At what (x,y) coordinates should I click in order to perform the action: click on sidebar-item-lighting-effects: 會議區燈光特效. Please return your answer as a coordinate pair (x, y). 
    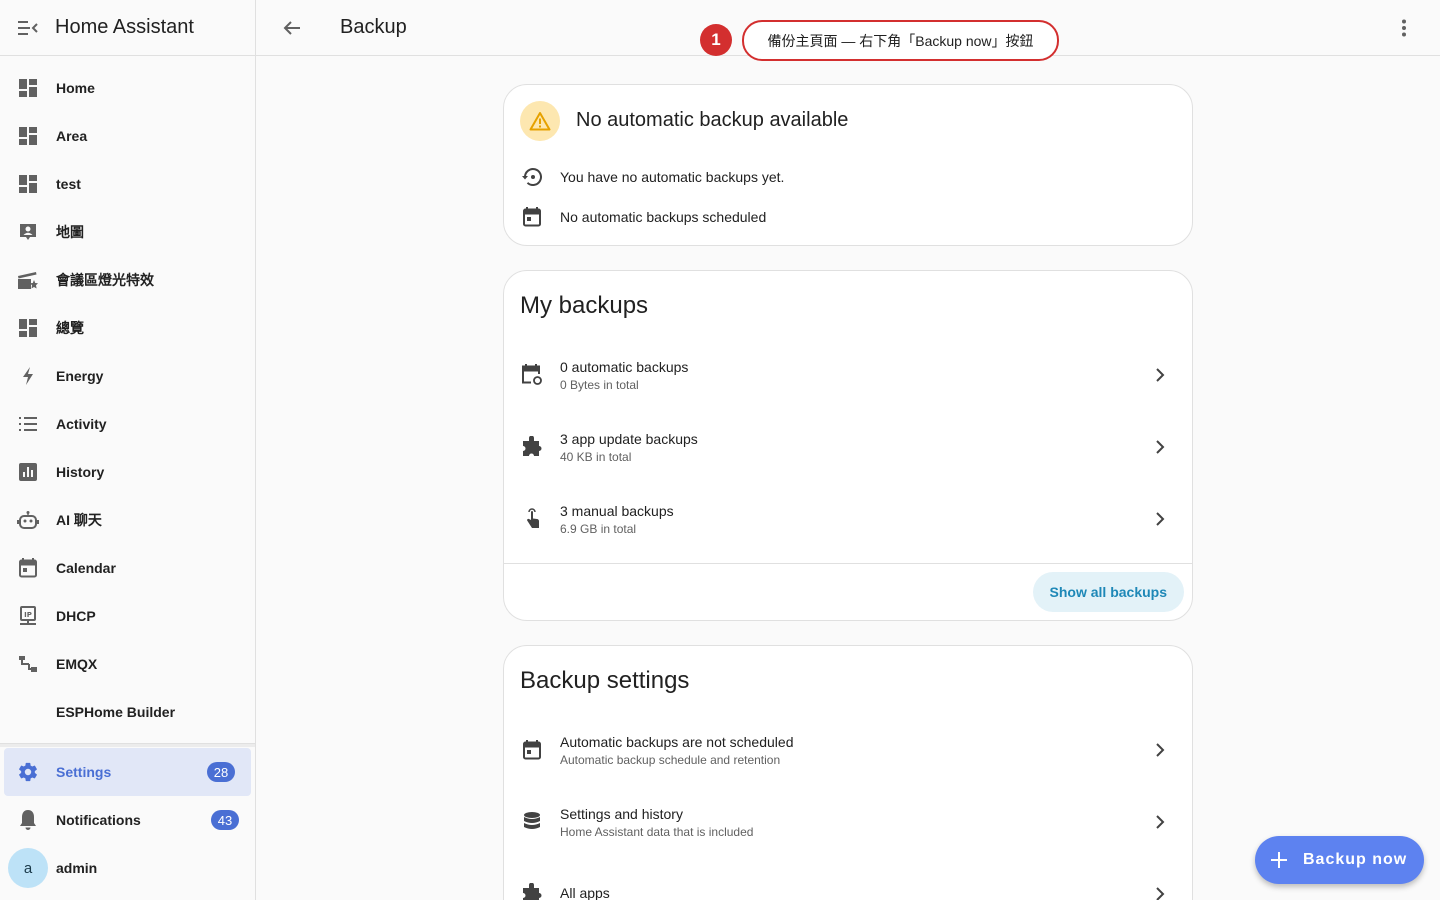
    Looking at the image, I should click on (127, 280).